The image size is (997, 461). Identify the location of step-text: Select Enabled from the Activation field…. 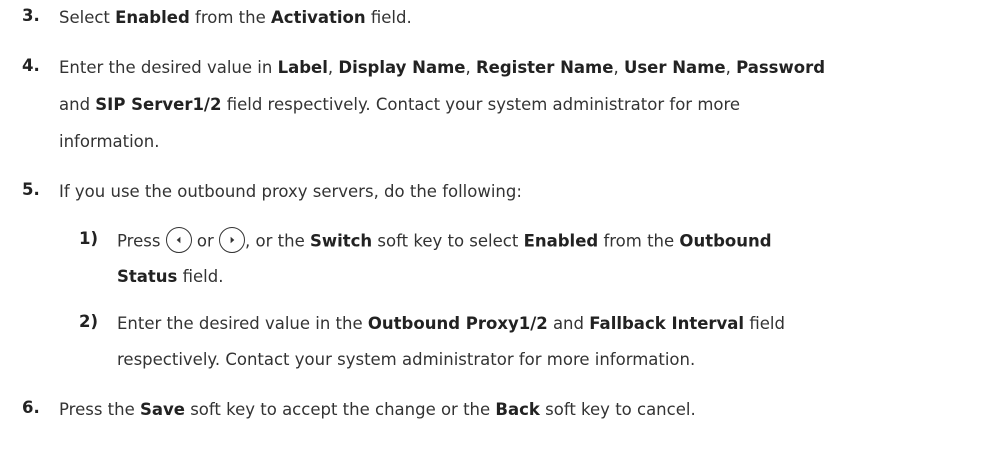
(235, 18).